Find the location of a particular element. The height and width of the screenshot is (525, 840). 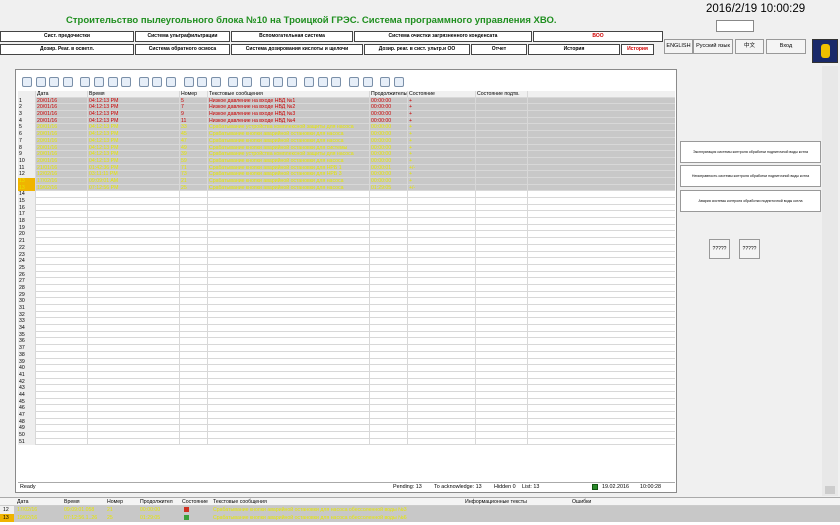

clock-input-box is located at coordinates (735, 26).